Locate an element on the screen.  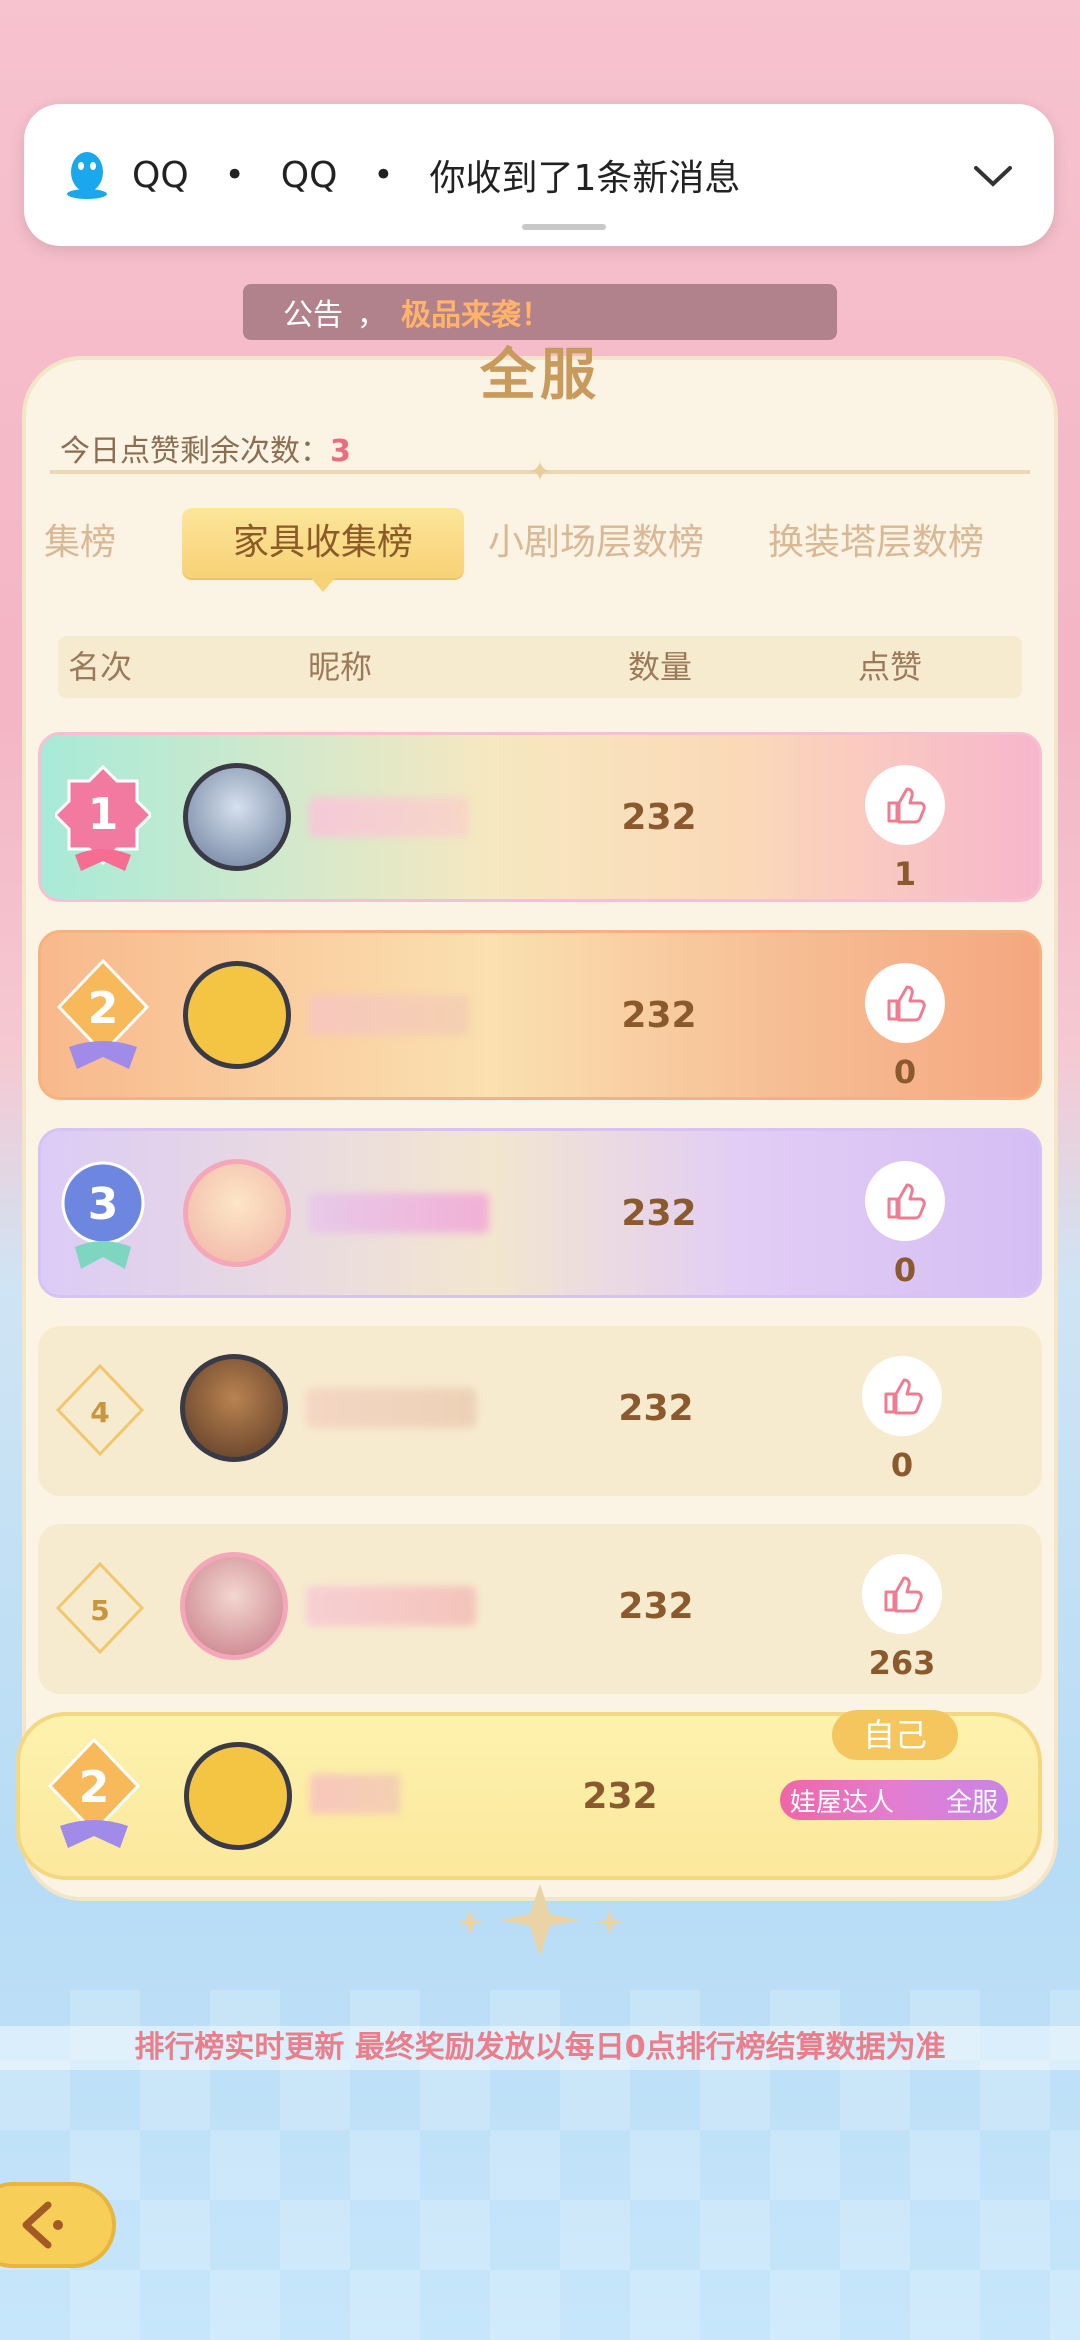
rank-number: 3 is located at coordinates (103, 1204).